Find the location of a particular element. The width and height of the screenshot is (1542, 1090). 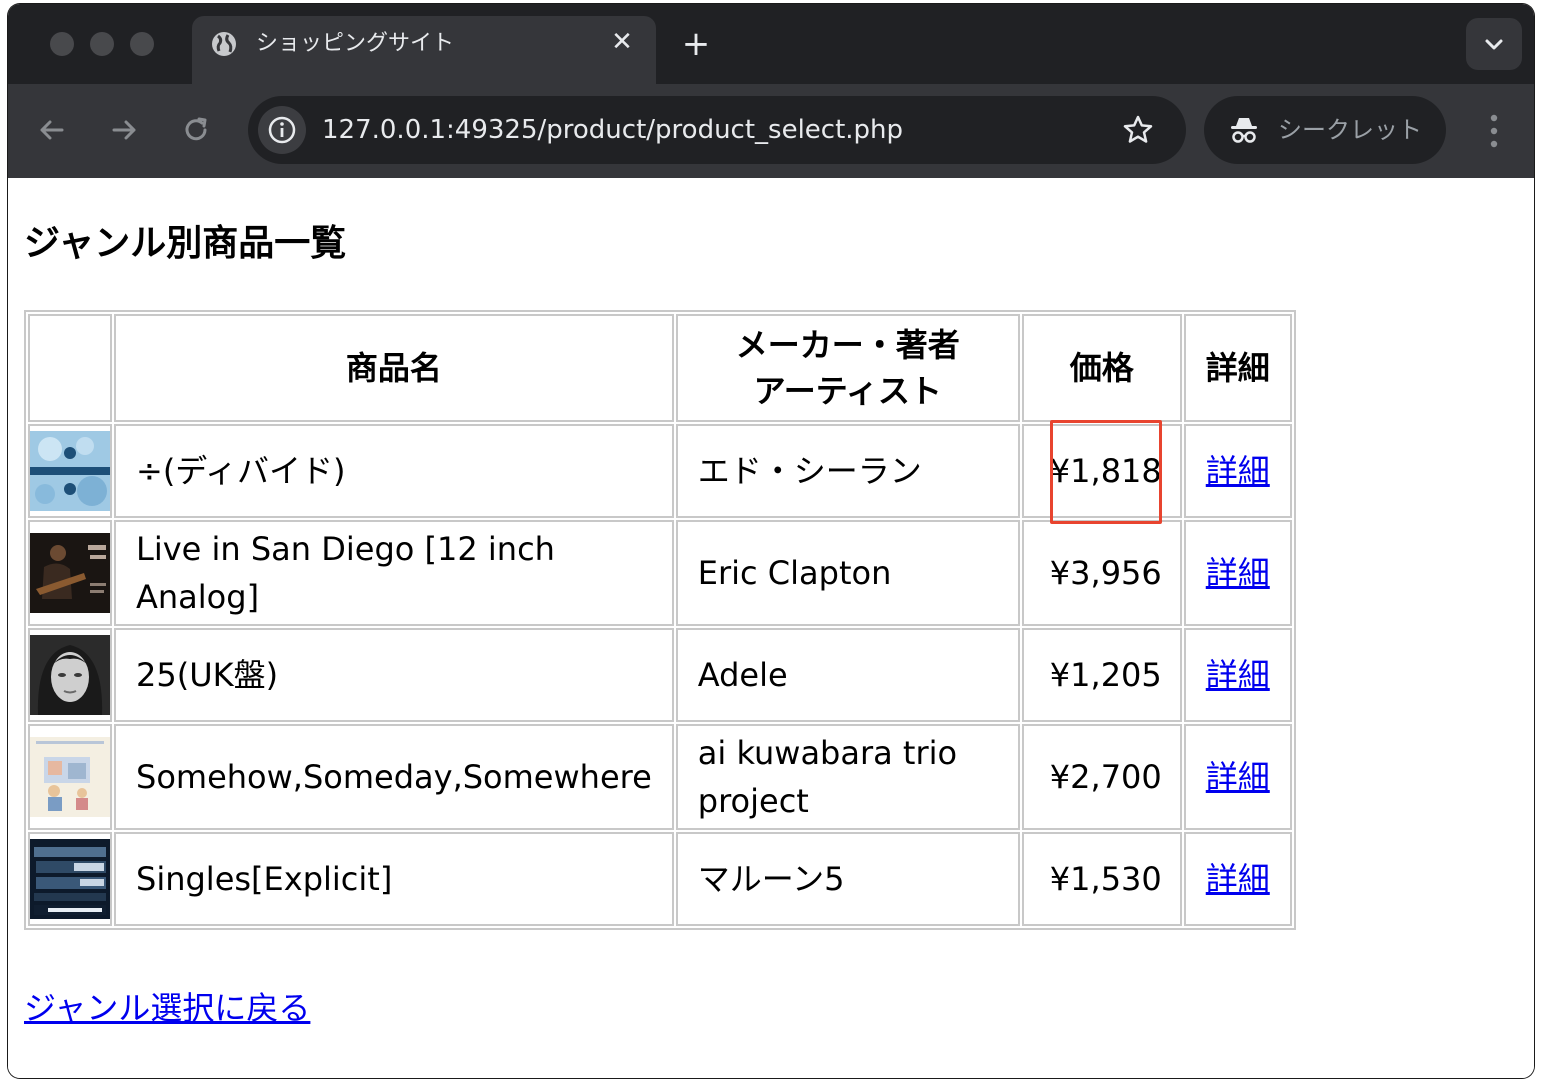

minimize-window-button is located at coordinates (102, 44).